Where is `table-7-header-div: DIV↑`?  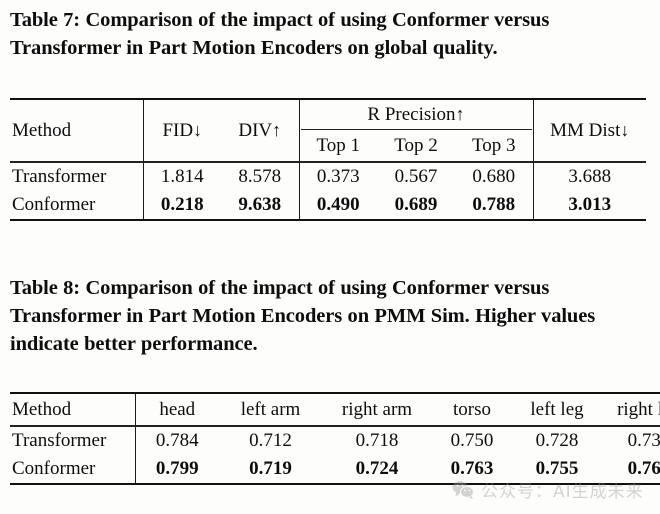 table-7-header-div: DIV↑ is located at coordinates (260, 130).